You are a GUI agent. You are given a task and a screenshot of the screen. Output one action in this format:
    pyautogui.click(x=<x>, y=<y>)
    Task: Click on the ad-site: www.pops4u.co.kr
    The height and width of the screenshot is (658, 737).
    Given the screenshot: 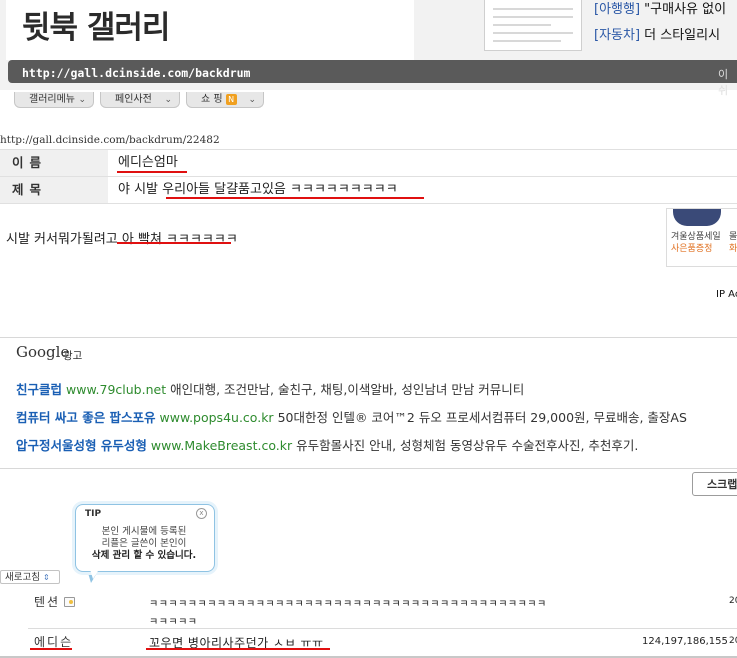 What is the action you would take?
    pyautogui.click(x=217, y=417)
    